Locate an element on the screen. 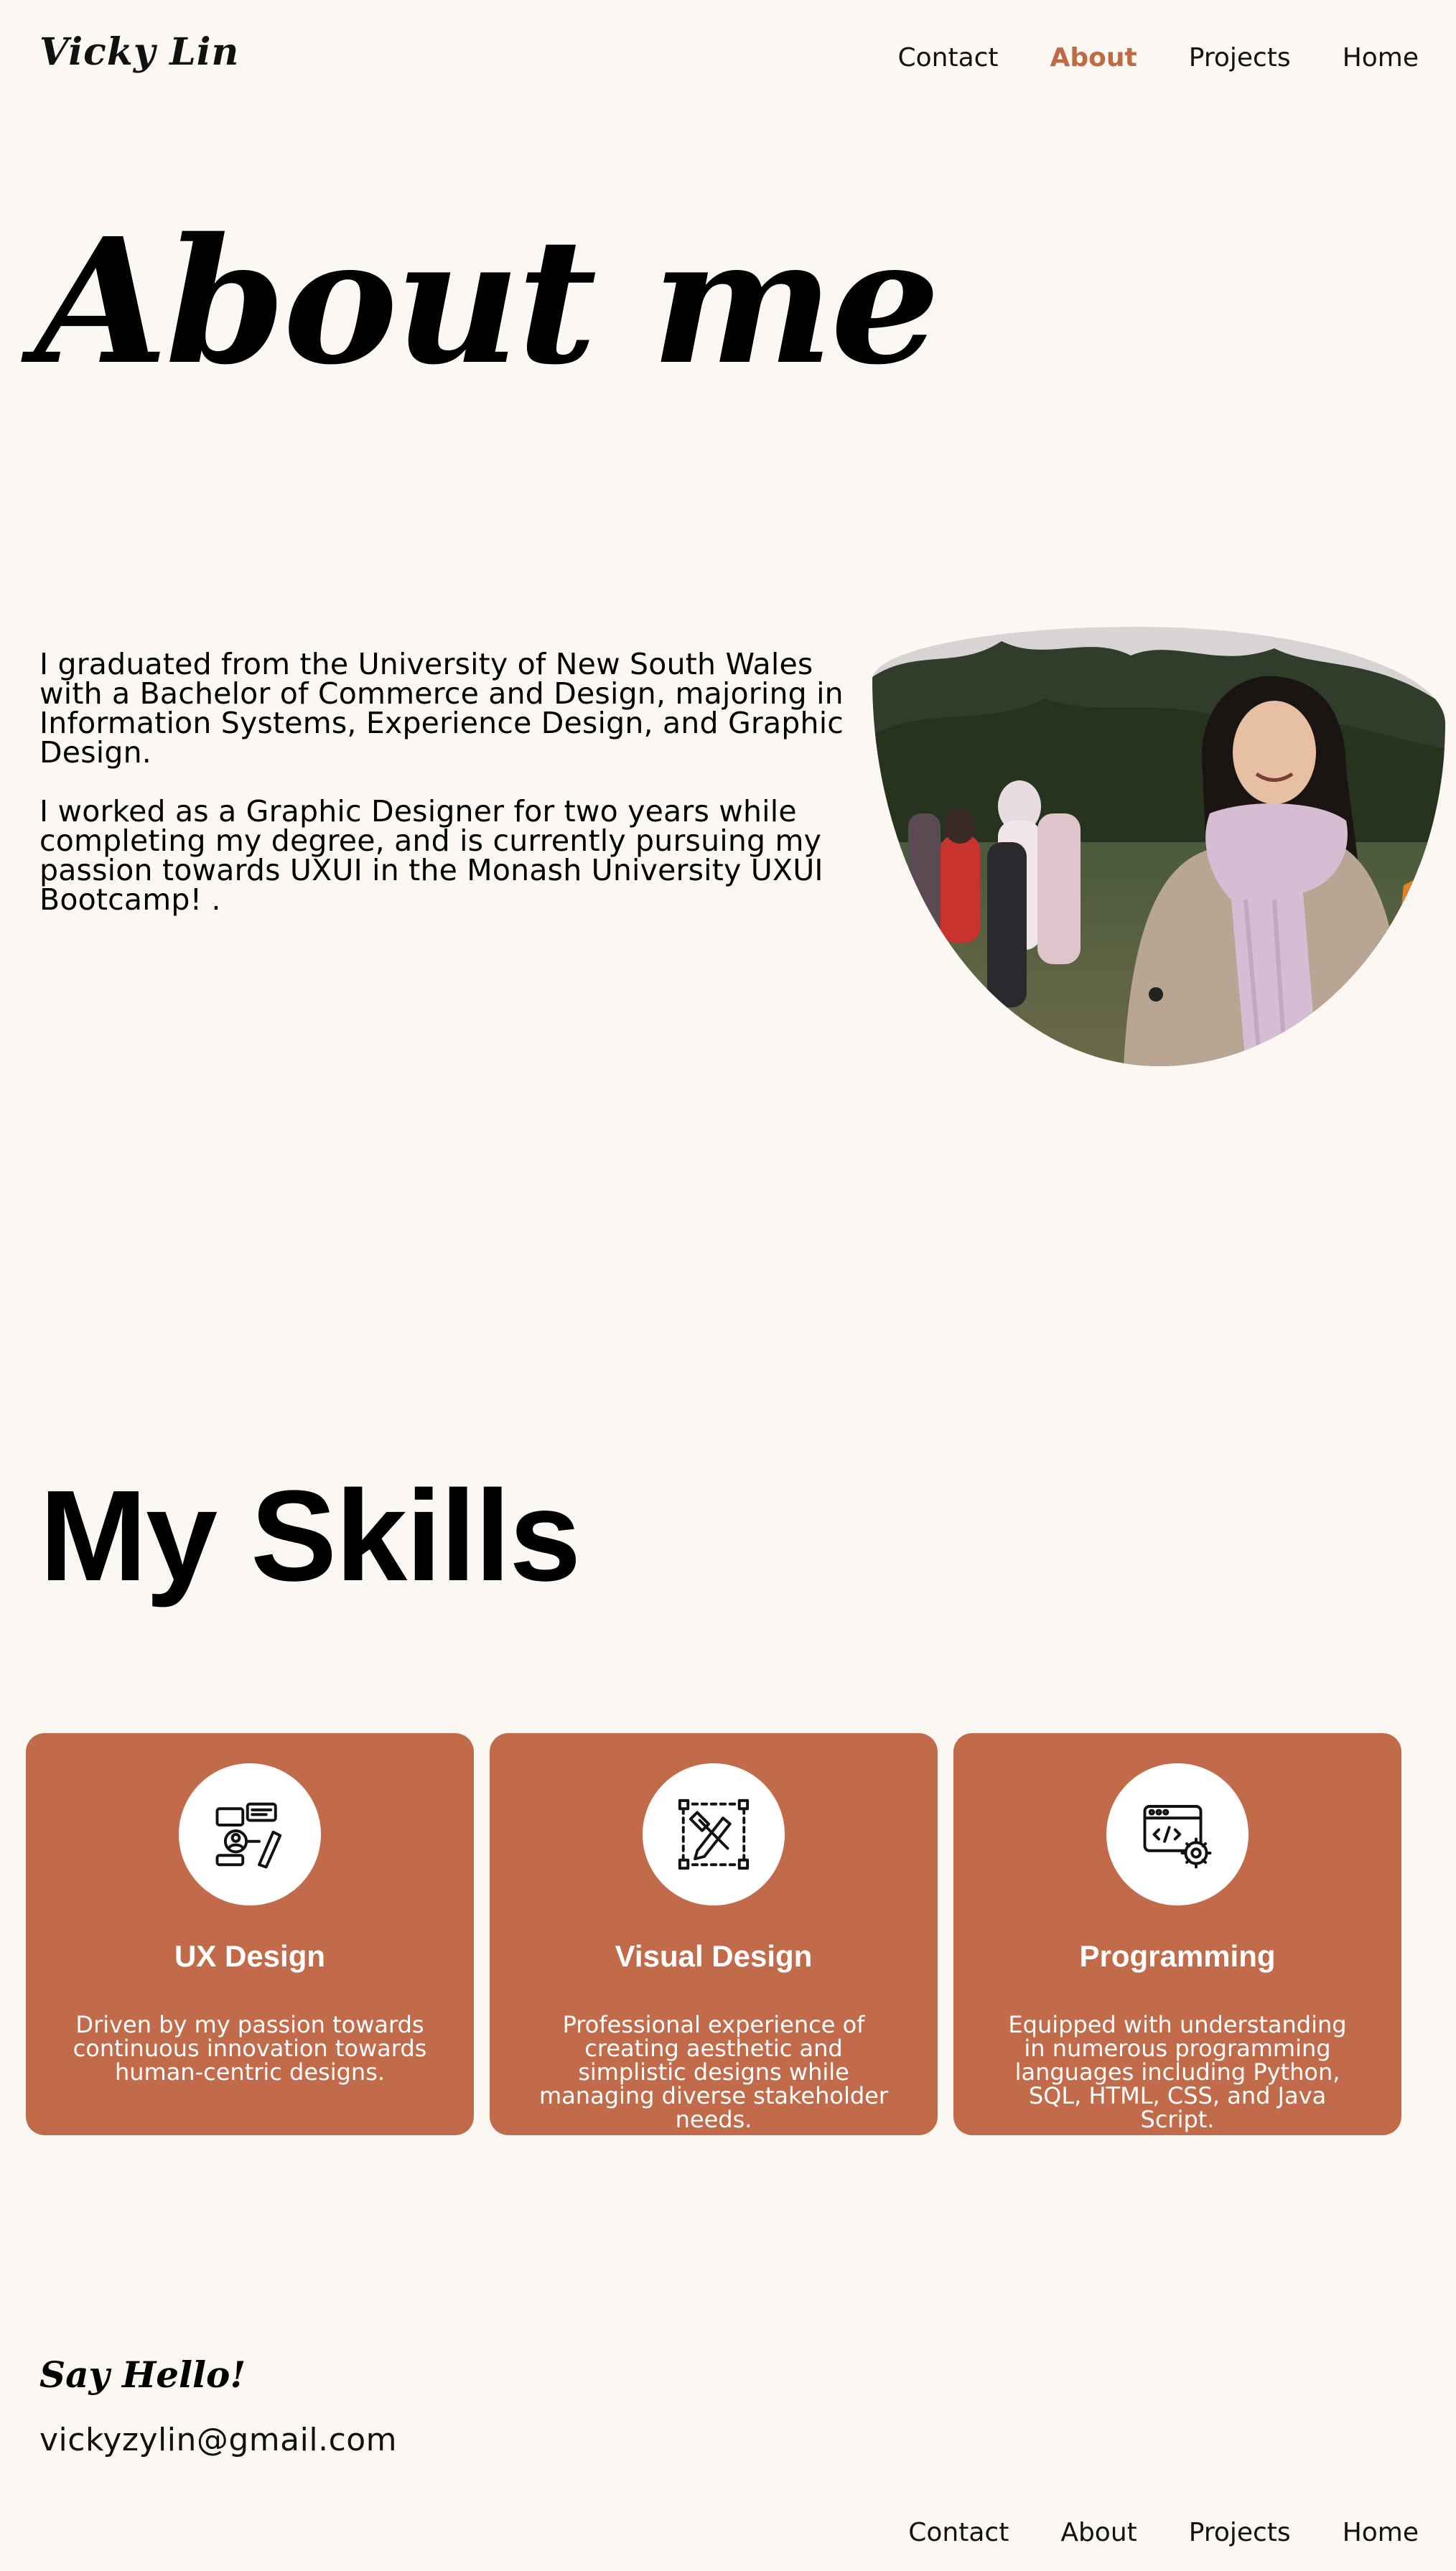  footer-nav: Contact About Projects Home is located at coordinates (1163, 2532).